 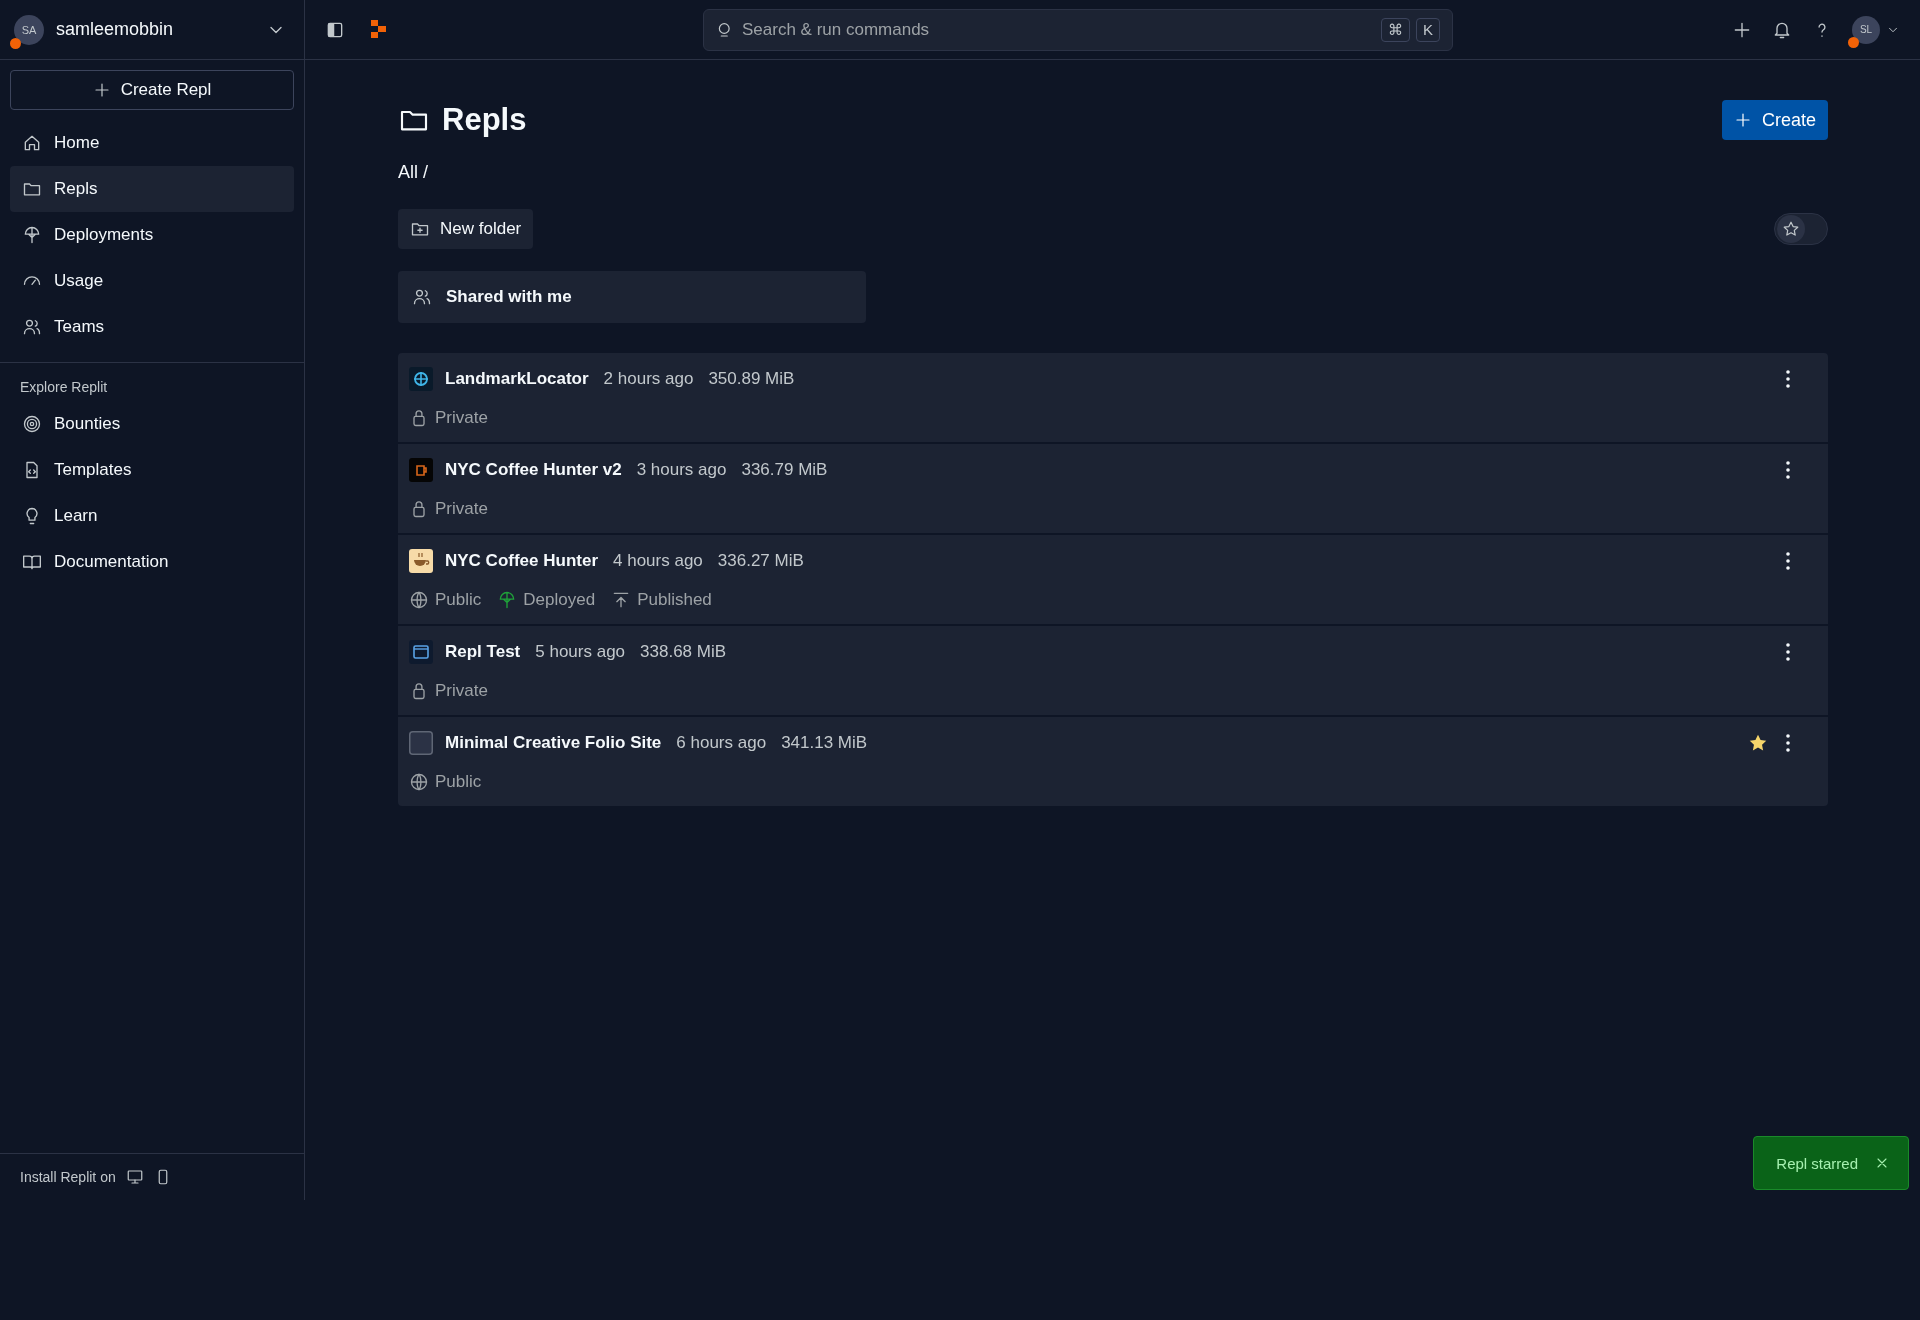 What do you see at coordinates (68, 1177) in the screenshot?
I see `install-label: Install Replit on` at bounding box center [68, 1177].